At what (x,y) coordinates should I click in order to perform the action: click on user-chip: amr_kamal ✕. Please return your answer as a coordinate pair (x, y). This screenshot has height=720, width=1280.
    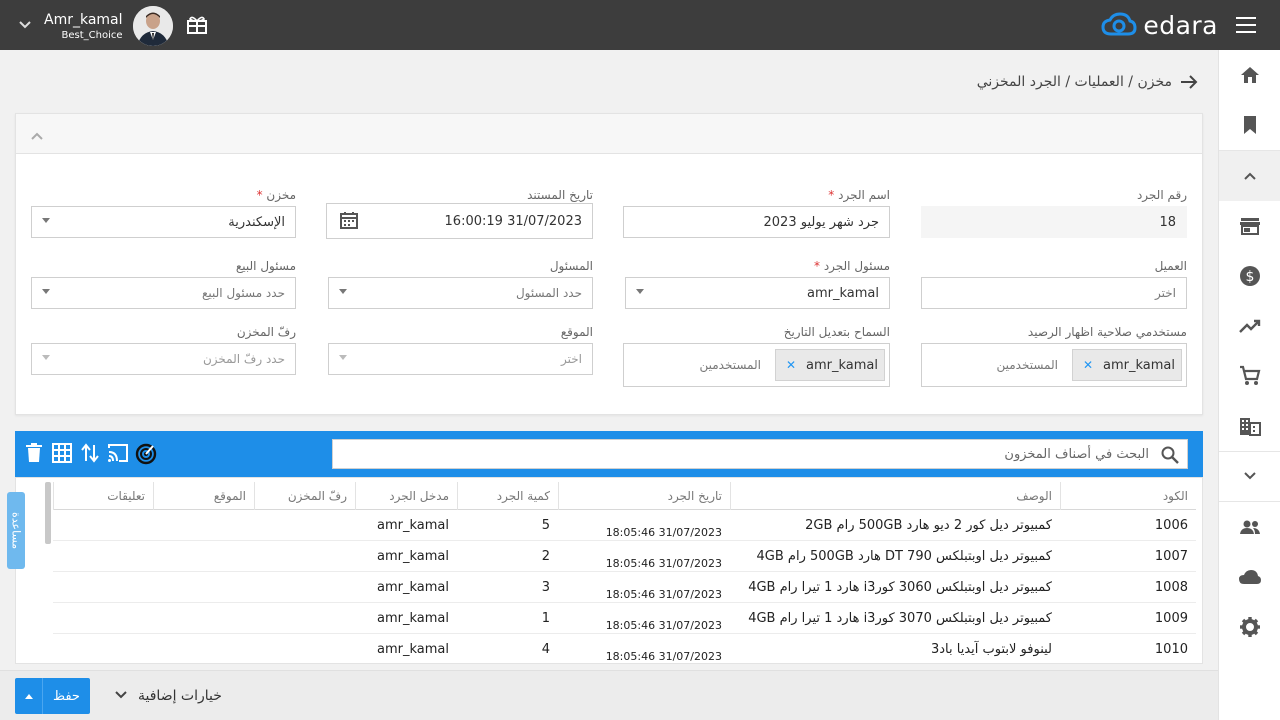
    Looking at the image, I should click on (1126, 365).